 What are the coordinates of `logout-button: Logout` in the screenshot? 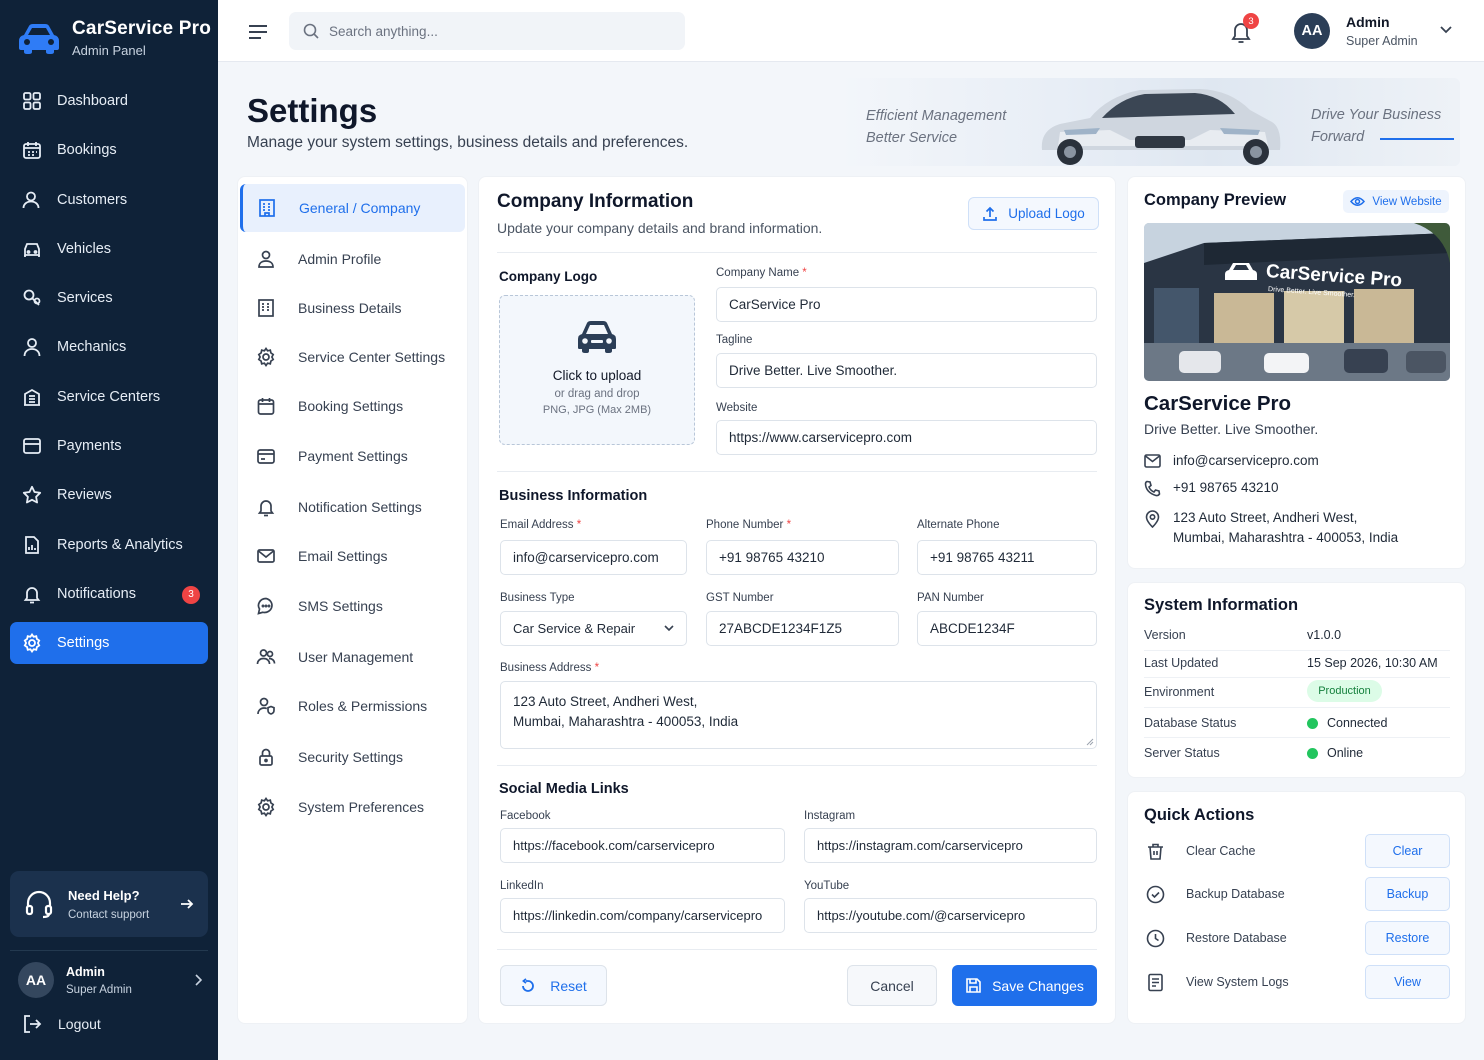 It's located at (61, 1024).